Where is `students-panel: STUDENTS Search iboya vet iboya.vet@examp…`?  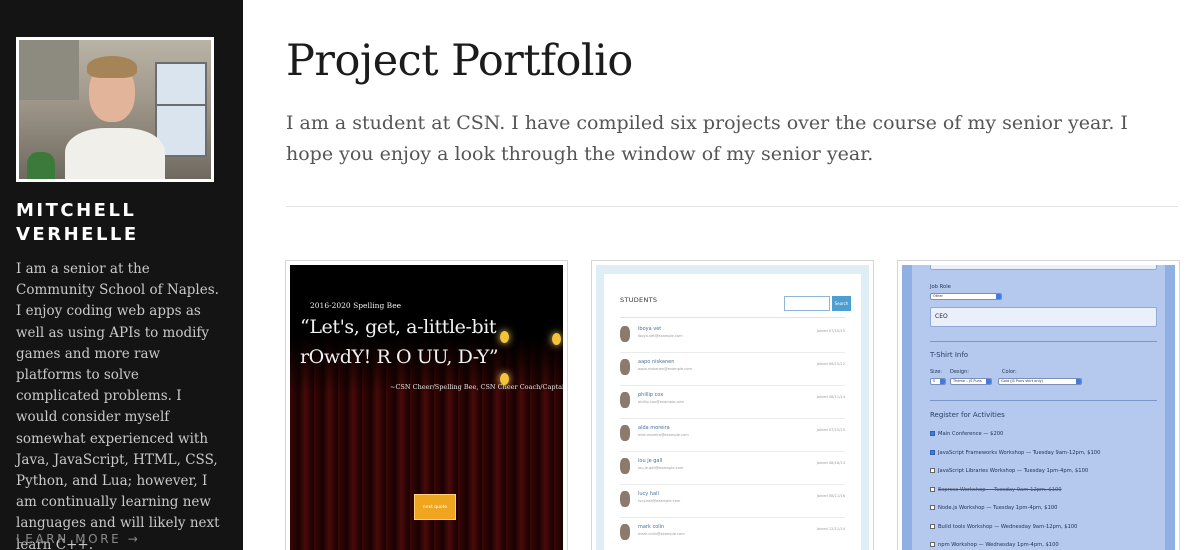
students-panel: STUDENTS Search iboya vet iboya.vet@examp… is located at coordinates (732, 412).